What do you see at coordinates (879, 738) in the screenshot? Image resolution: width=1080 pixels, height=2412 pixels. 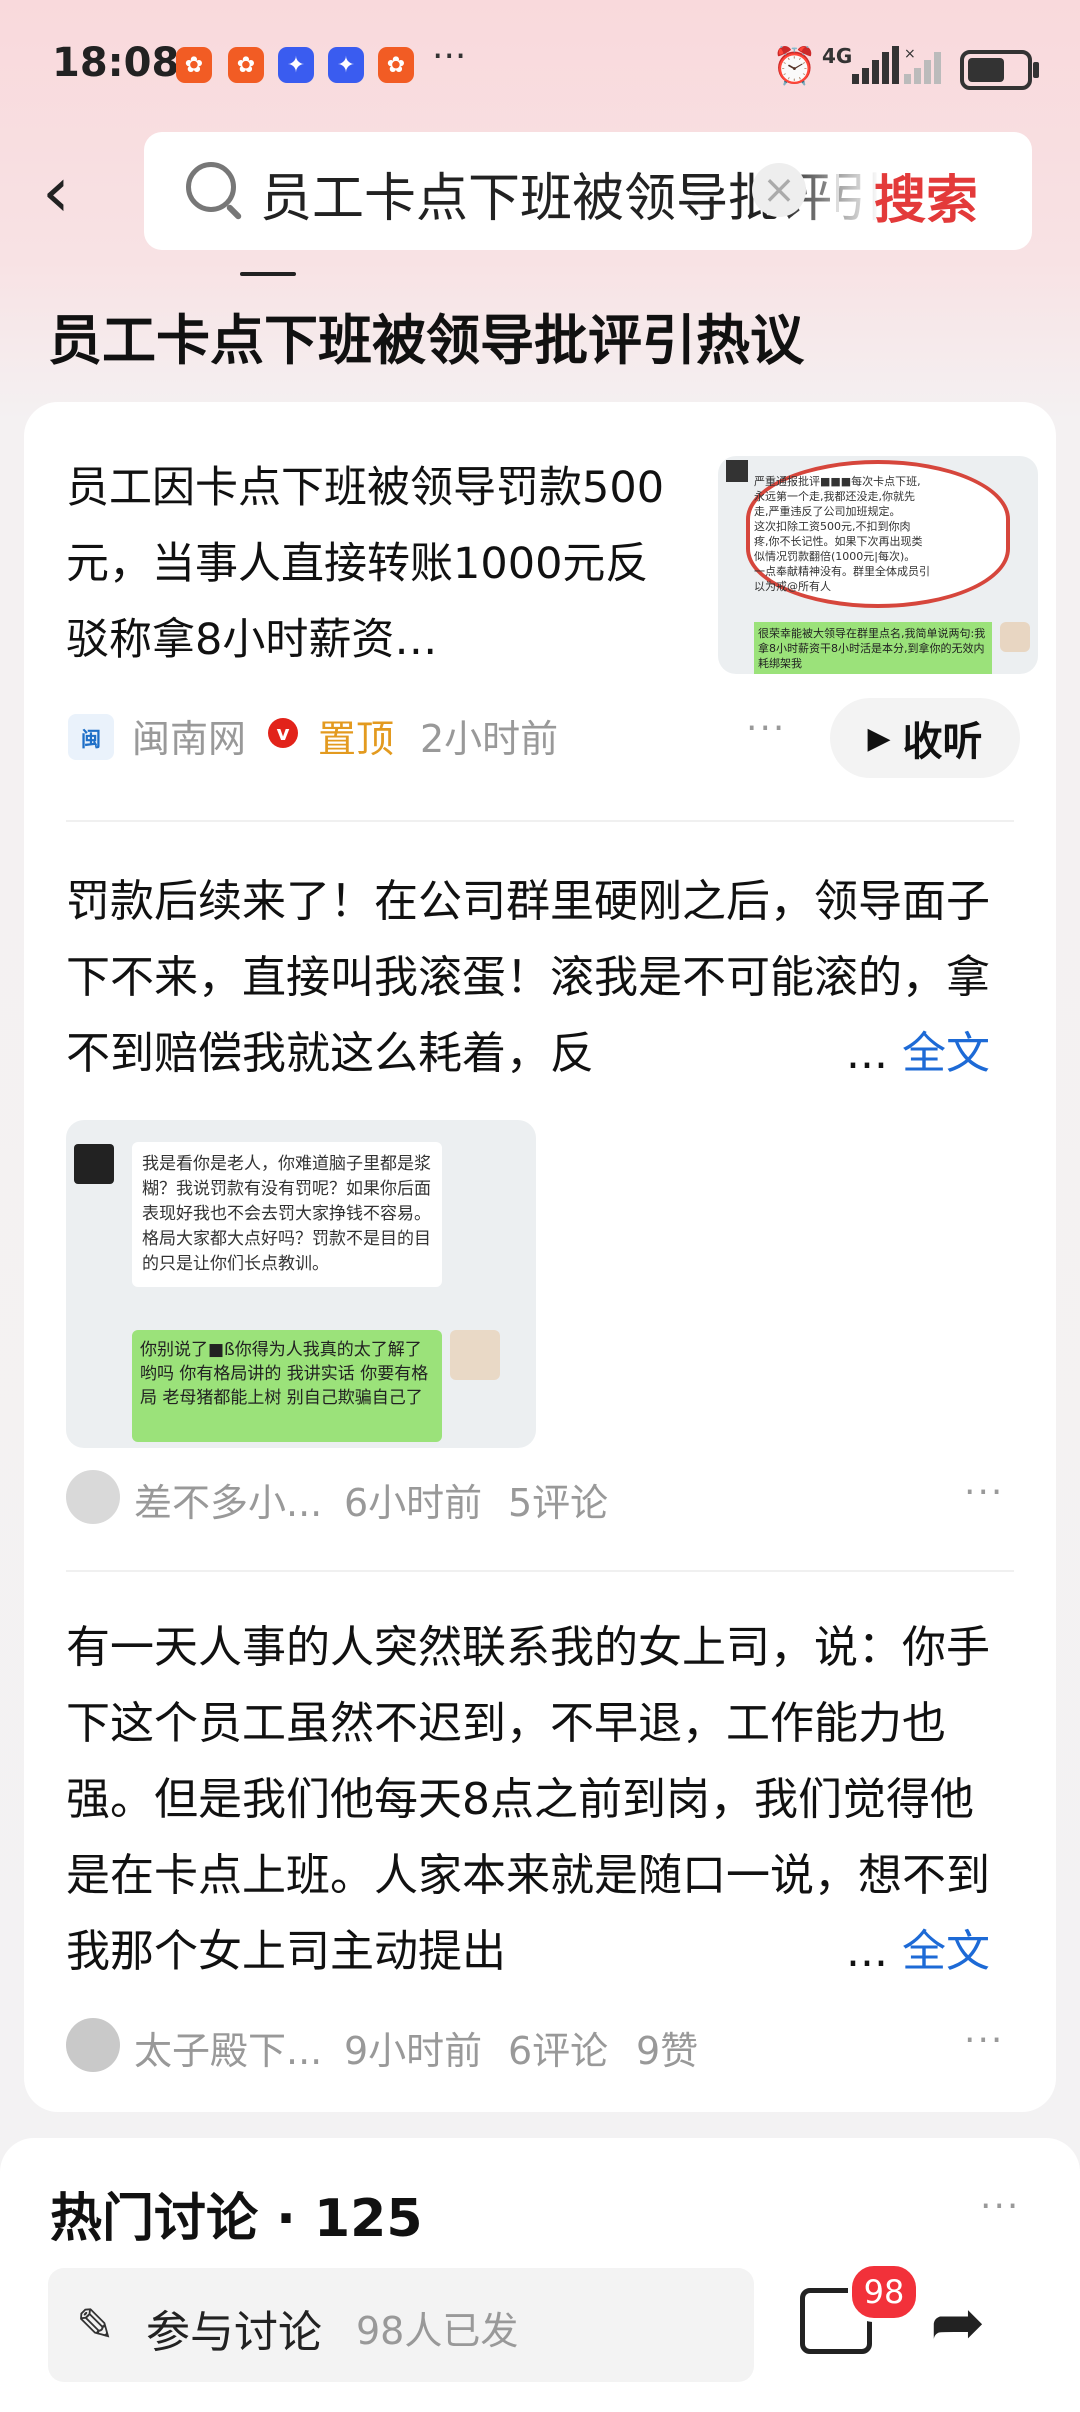 I see `play-icon: ▶` at bounding box center [879, 738].